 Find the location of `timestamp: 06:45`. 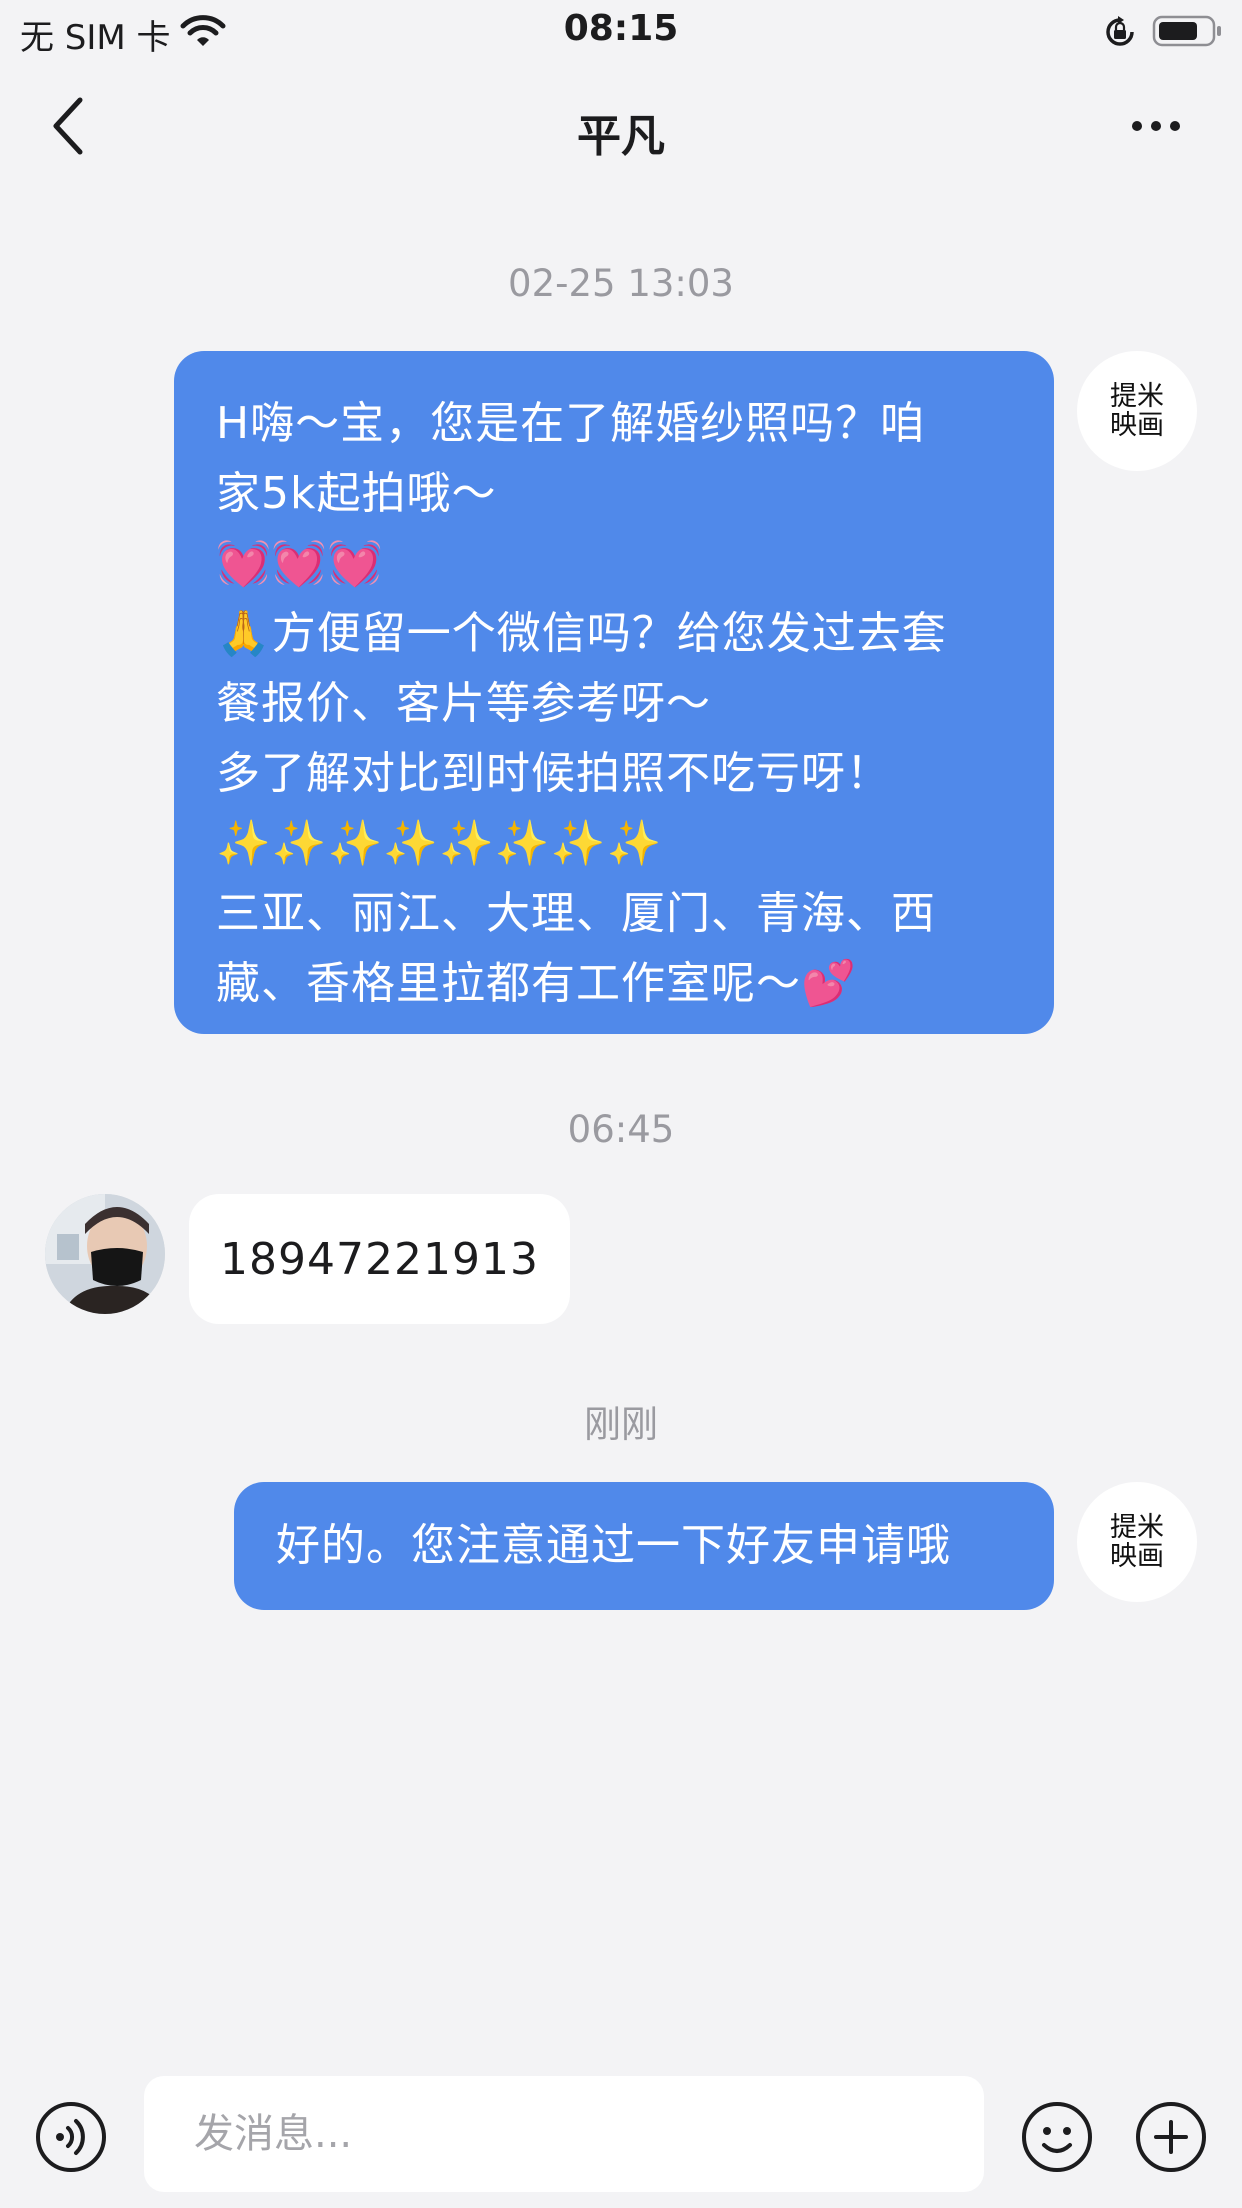

timestamp: 06:45 is located at coordinates (621, 1129).